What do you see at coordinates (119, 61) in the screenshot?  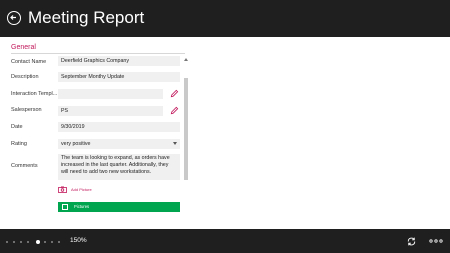 I see `contact-name-field: Deerfield Graphics Company` at bounding box center [119, 61].